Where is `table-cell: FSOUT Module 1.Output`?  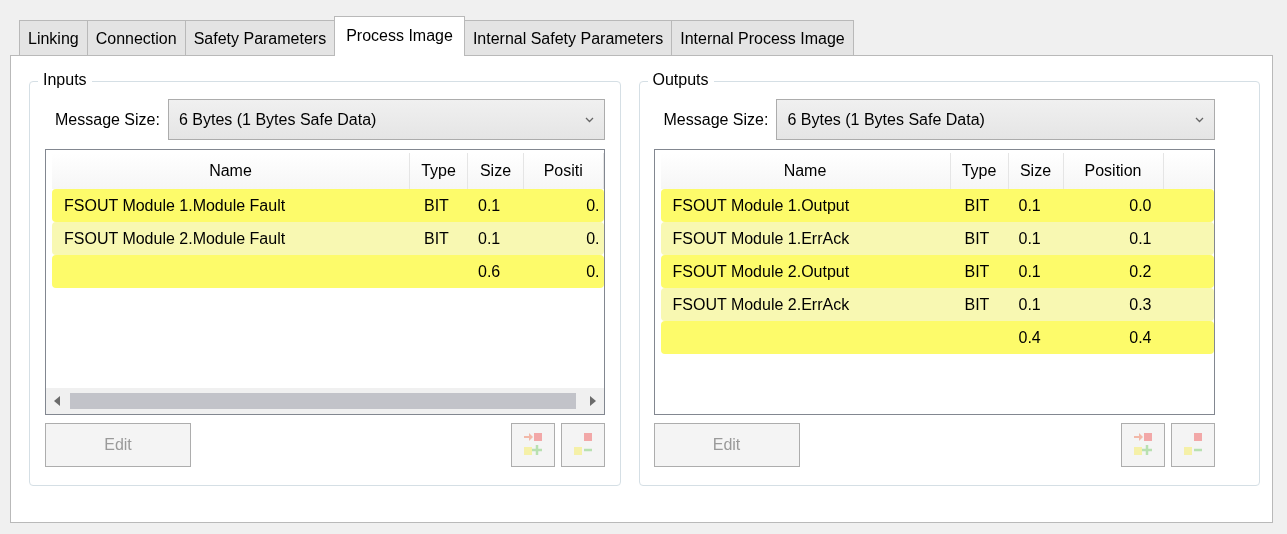
table-cell: FSOUT Module 1.Output is located at coordinates (761, 205).